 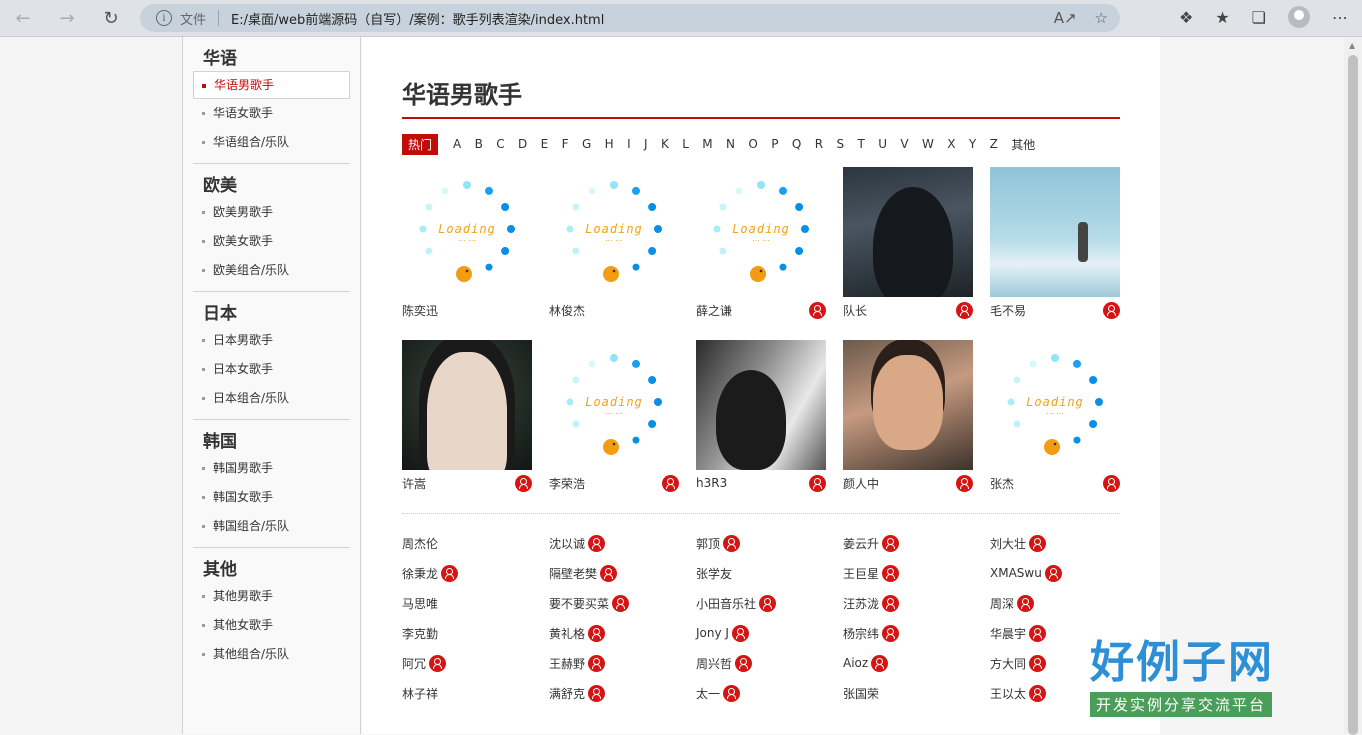 What do you see at coordinates (420, 603) in the screenshot?
I see `singer-name: 马思唯` at bounding box center [420, 603].